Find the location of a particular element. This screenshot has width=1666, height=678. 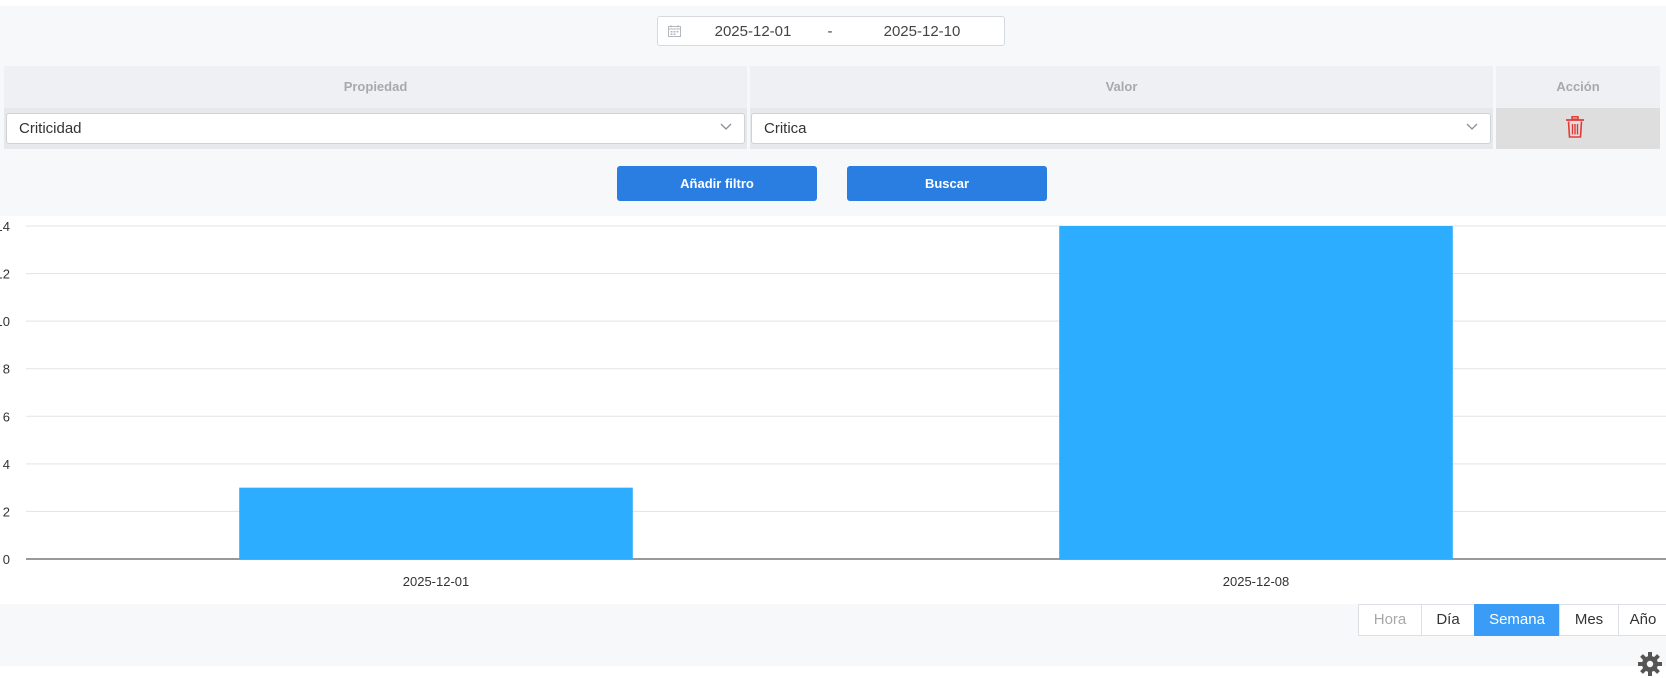

value-select: Critica is located at coordinates (1121, 128).